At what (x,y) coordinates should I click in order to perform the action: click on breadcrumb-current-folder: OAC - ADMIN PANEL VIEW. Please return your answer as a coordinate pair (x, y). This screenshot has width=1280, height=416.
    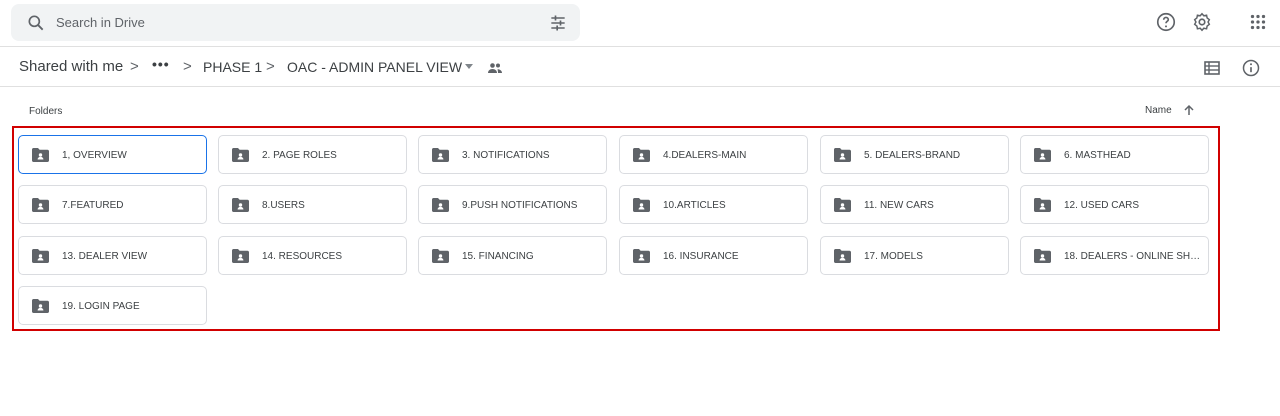
    Looking at the image, I should click on (374, 67).